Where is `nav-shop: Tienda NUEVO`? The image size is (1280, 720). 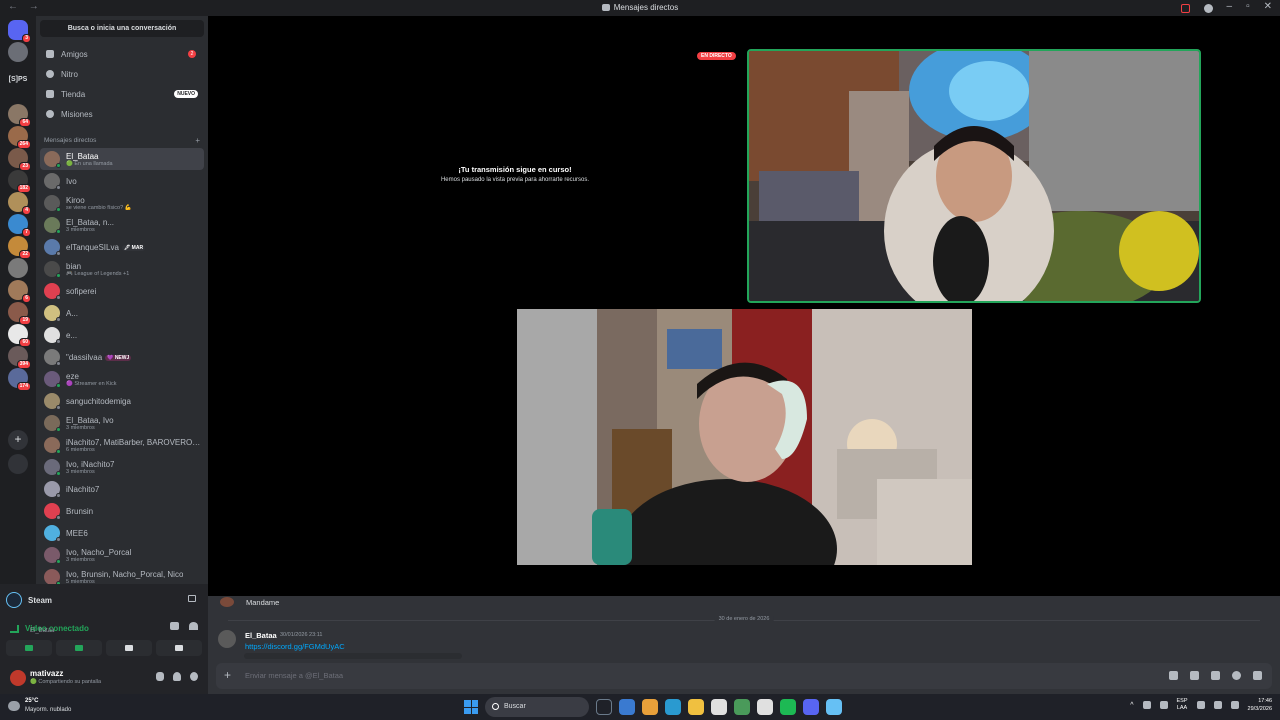
nav-shop: Tienda NUEVO is located at coordinates (122, 94).